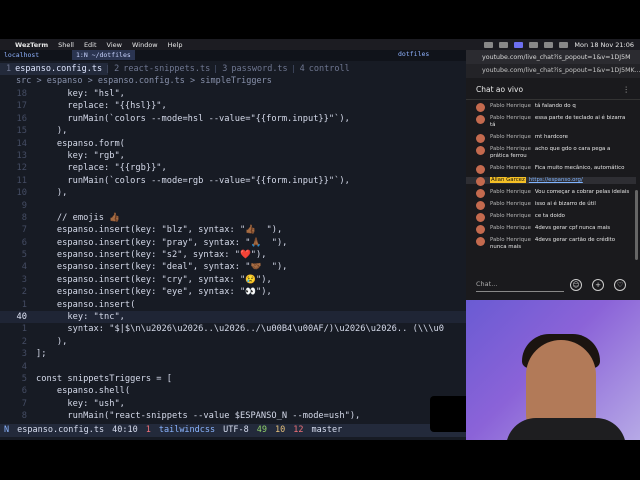 This screenshot has width=640, height=480. What do you see at coordinates (233, 94) in the screenshot?
I see `code-line: 18 key: "hsl",` at bounding box center [233, 94].